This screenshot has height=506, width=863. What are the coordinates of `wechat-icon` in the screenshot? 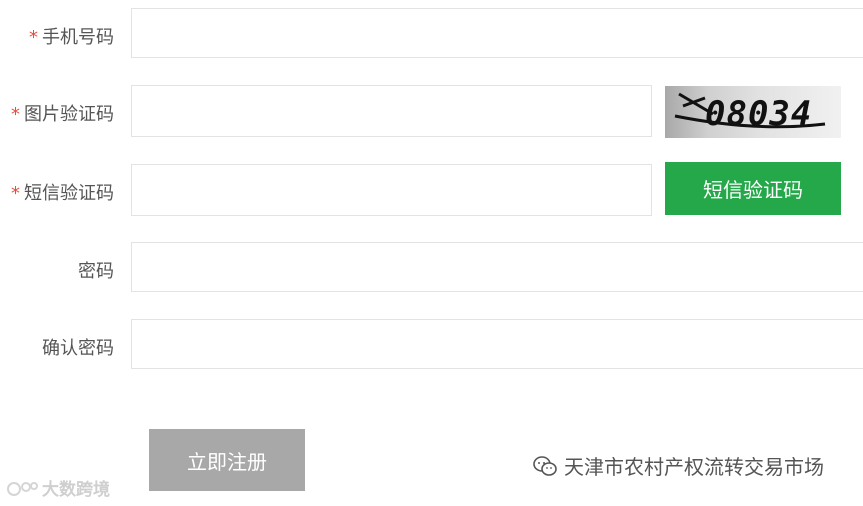 It's located at (545, 465).